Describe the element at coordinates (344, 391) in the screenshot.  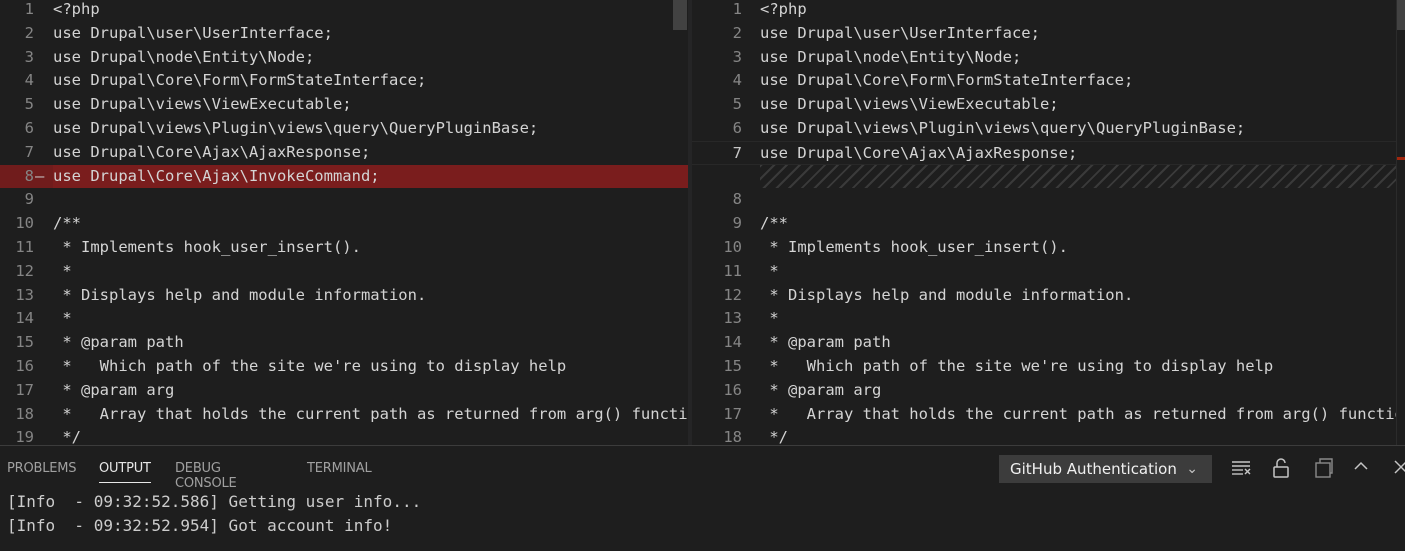
I see `code-line: 17 * @param arg` at that location.